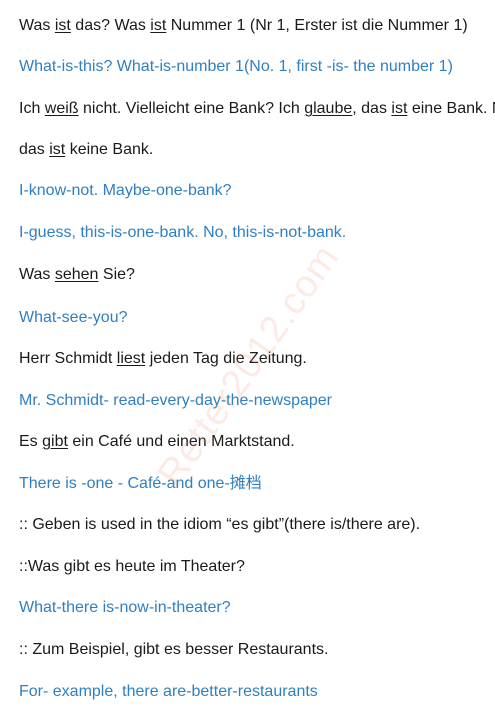 The image size is (495, 716). Describe the element at coordinates (34, 149) in the screenshot. I see `text-segment: das` at that location.